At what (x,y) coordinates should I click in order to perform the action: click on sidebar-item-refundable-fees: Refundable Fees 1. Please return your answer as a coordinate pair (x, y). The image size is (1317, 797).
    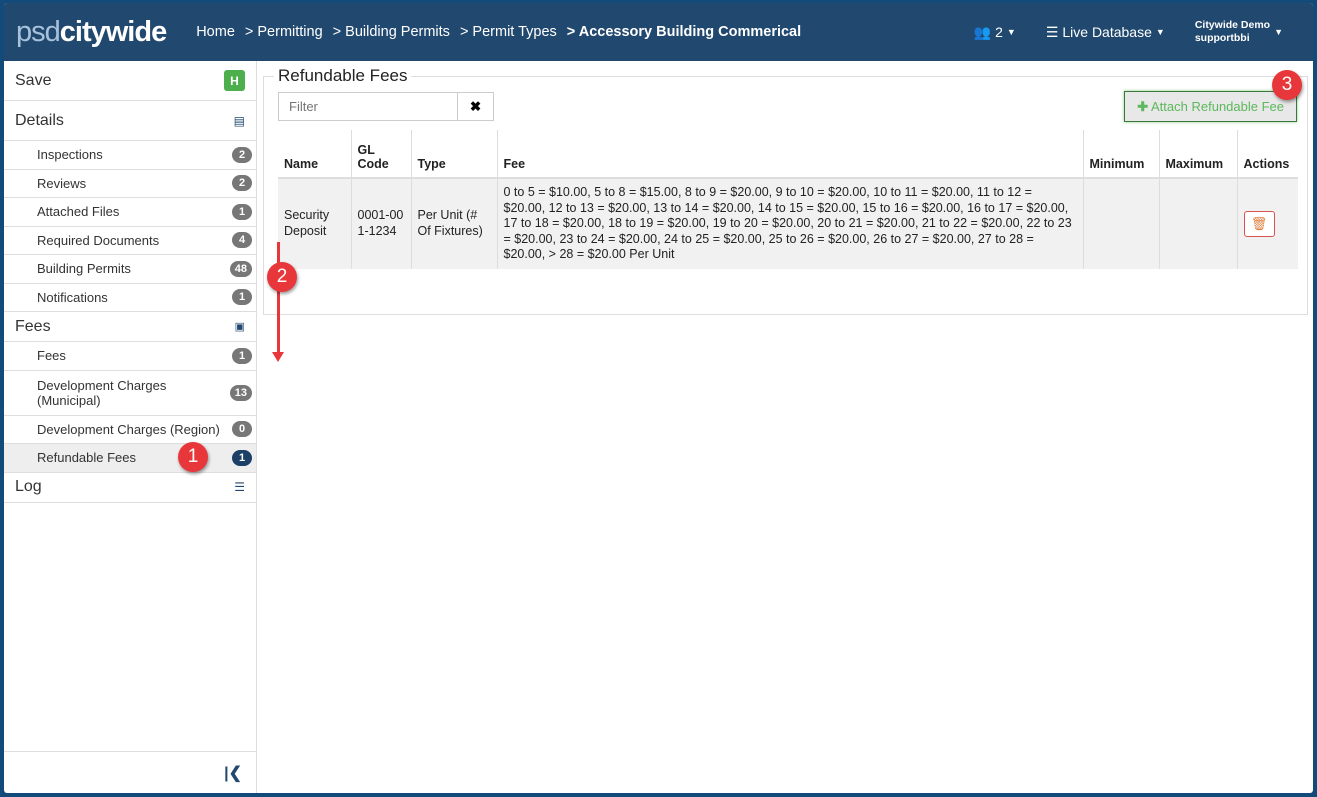
    Looking at the image, I should click on (130, 458).